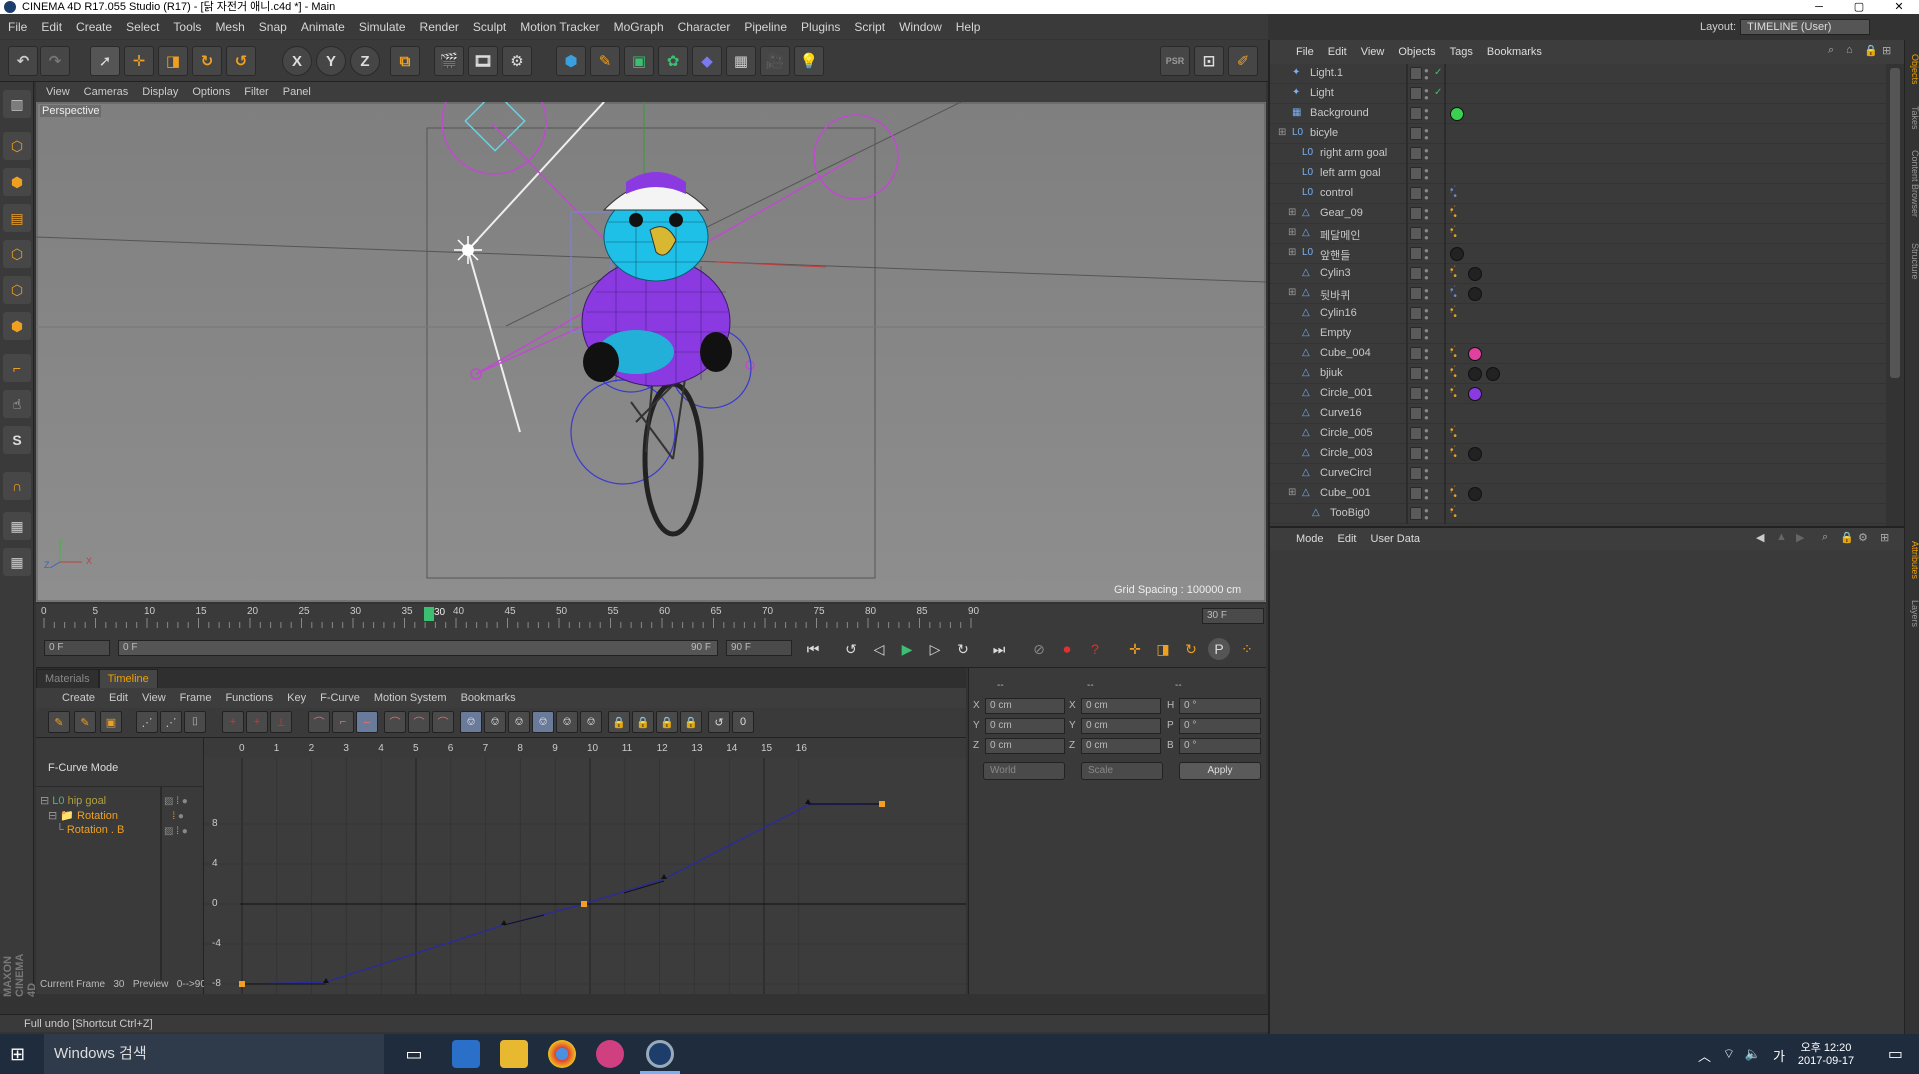  What do you see at coordinates (195, 722) in the screenshot?
I see `frame-range-icon: ⌷` at bounding box center [195, 722].